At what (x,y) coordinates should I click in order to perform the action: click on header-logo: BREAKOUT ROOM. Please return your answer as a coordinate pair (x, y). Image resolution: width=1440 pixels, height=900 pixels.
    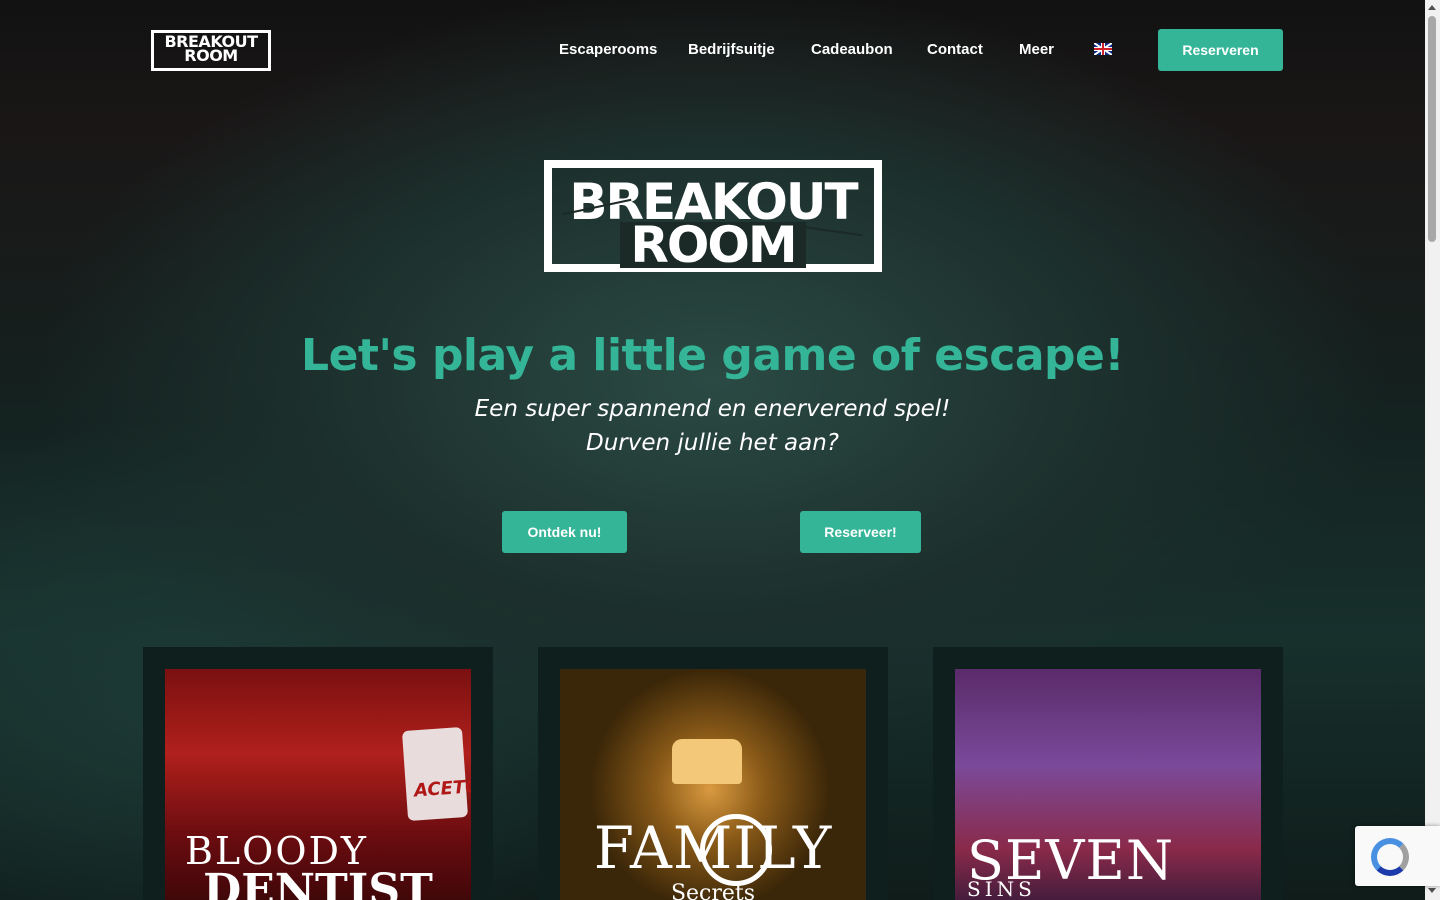
    Looking at the image, I should click on (211, 50).